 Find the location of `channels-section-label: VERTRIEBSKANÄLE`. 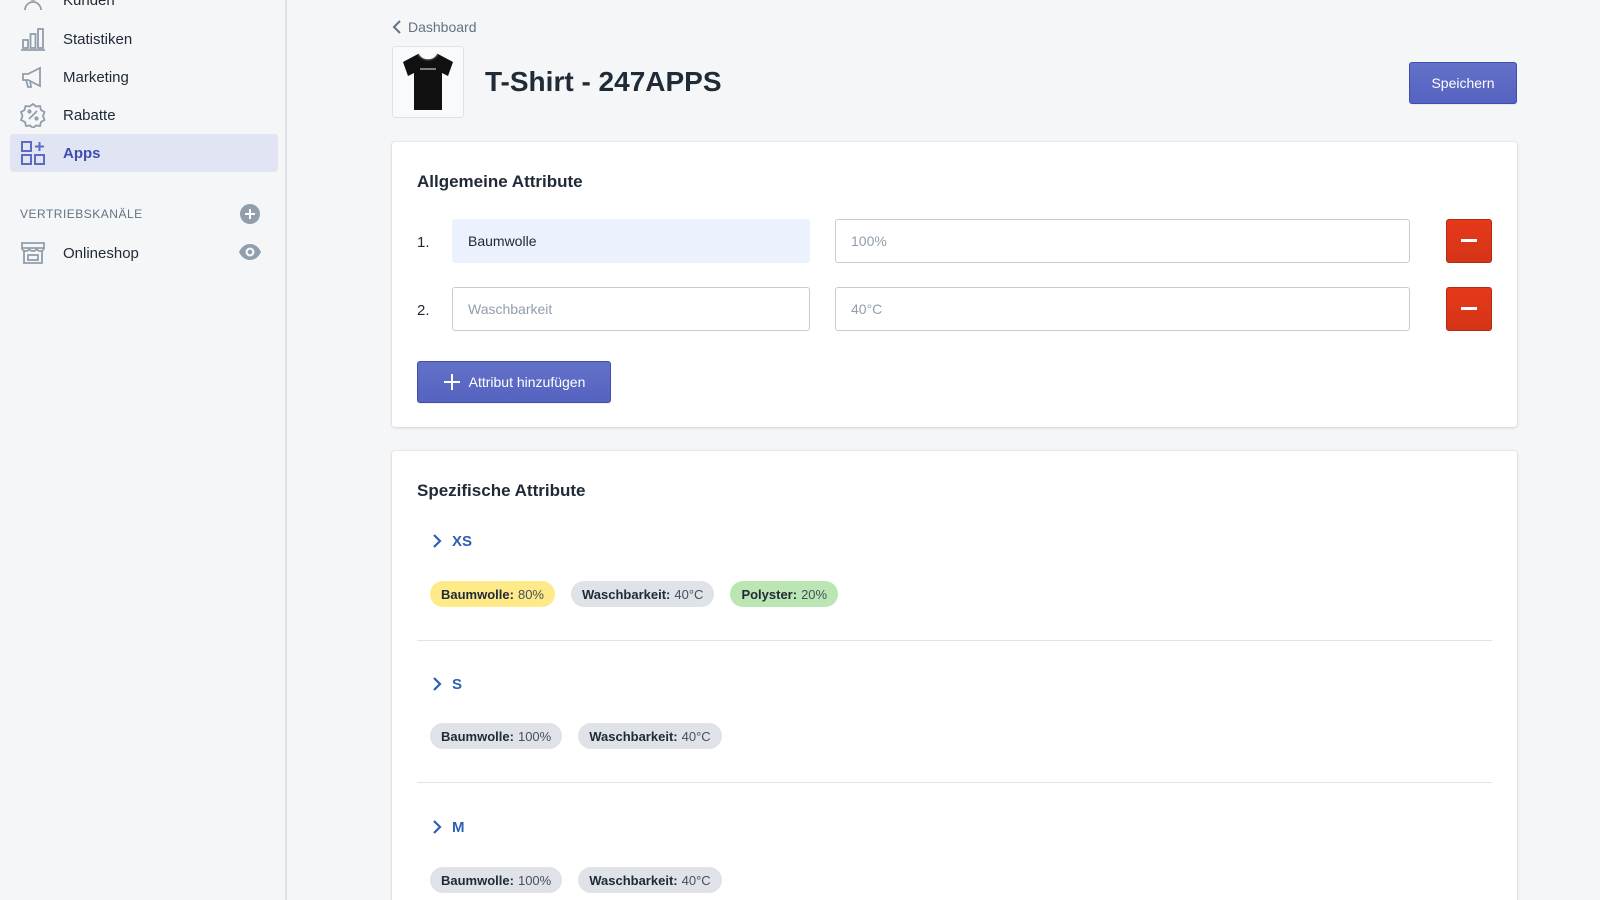

channels-section-label: VERTRIEBSKANÄLE is located at coordinates (81, 214).